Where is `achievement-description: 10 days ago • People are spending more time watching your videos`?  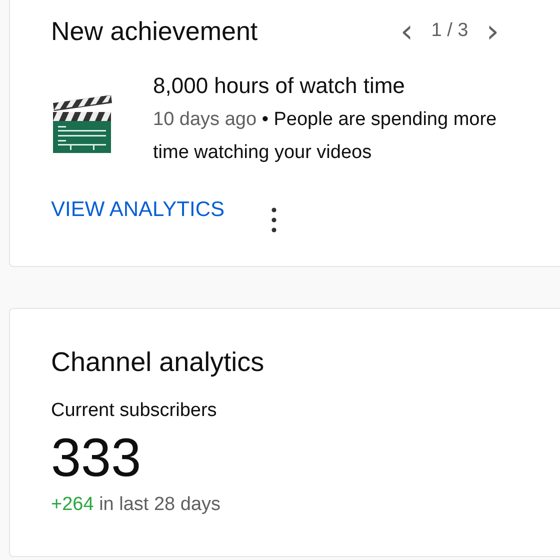 achievement-description: 10 days ago • People are spending more time watching your videos is located at coordinates (325, 136).